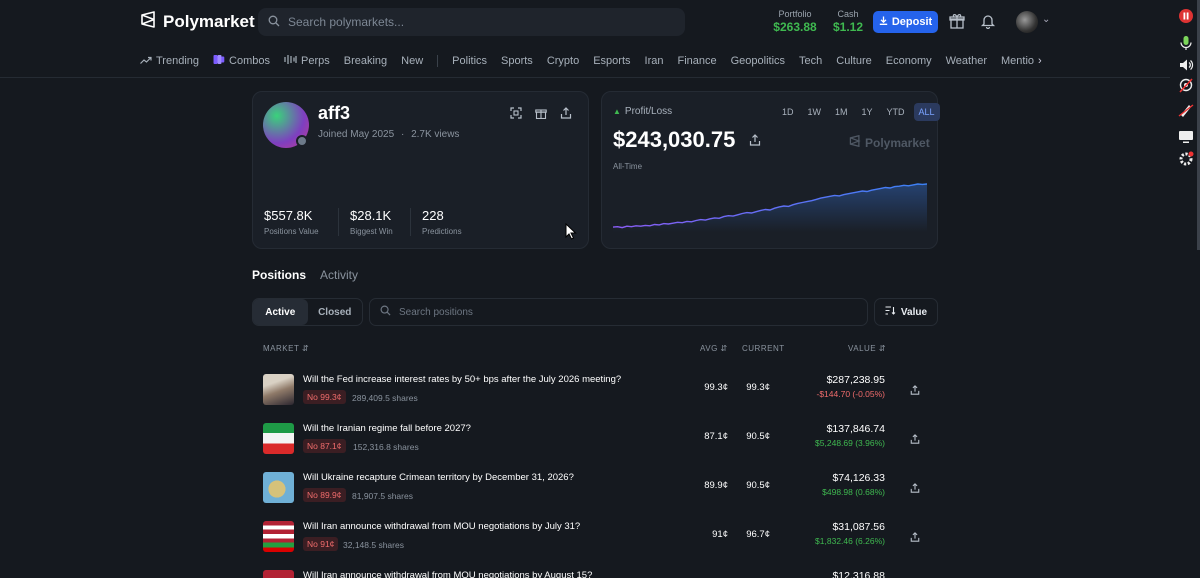  I want to click on portfolio-stat: Portfolio $263.88, so click(795, 21).